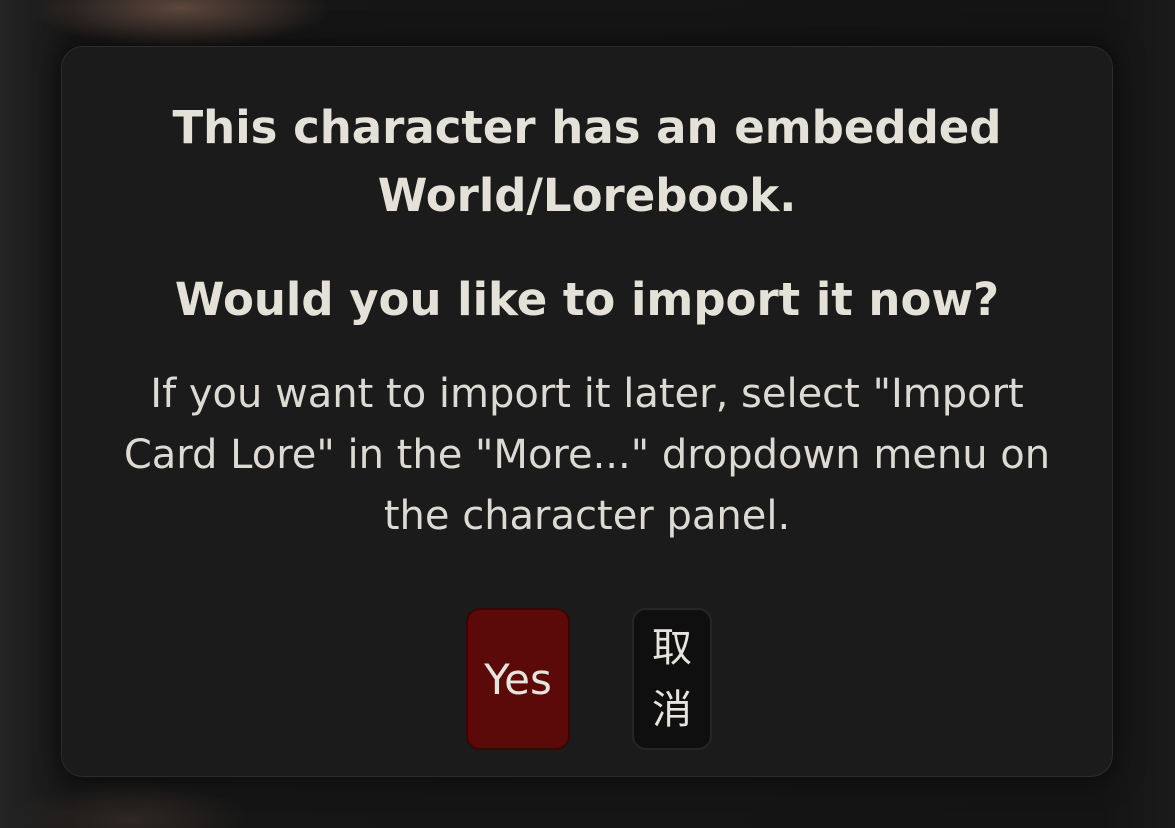 Image resolution: width=1175 pixels, height=828 pixels. I want to click on yes-button: Yes, so click(518, 679).